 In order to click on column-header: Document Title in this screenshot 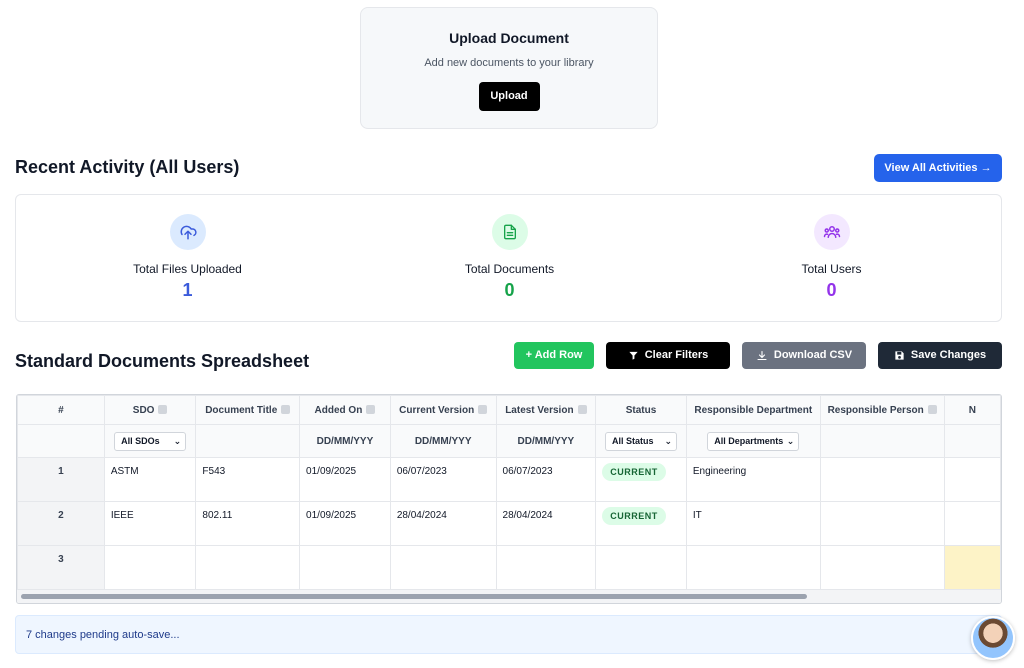, I will do `click(248, 410)`.